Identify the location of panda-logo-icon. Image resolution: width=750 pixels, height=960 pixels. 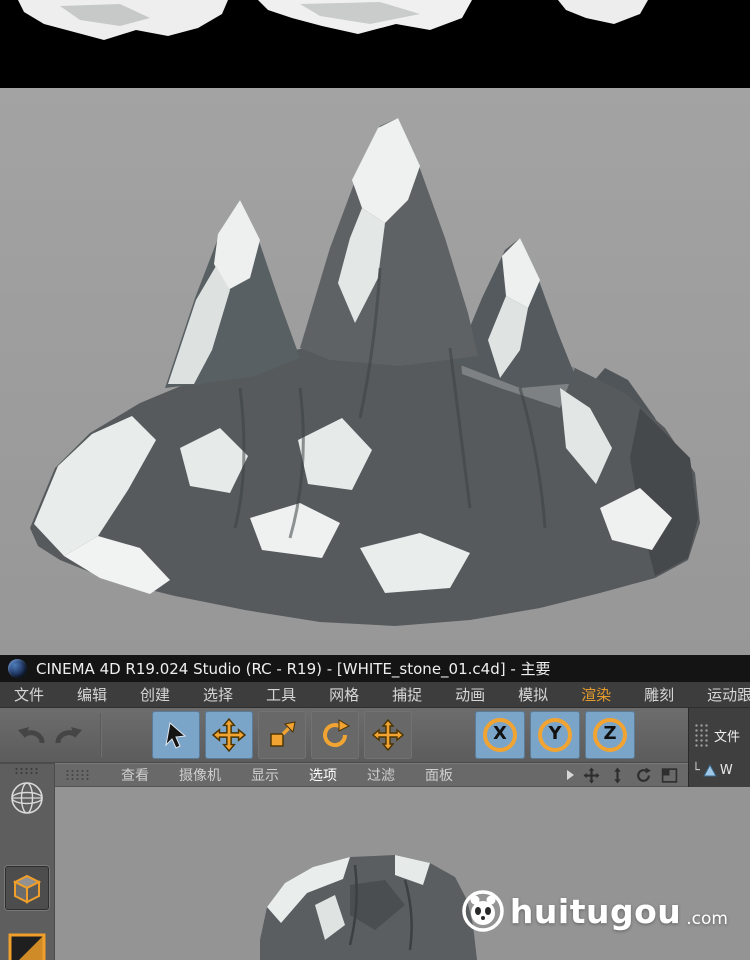
(483, 911).